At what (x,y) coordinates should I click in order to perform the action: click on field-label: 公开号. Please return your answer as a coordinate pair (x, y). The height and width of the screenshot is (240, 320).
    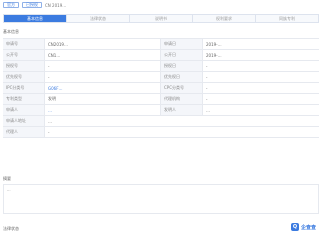
    Looking at the image, I should click on (24, 55).